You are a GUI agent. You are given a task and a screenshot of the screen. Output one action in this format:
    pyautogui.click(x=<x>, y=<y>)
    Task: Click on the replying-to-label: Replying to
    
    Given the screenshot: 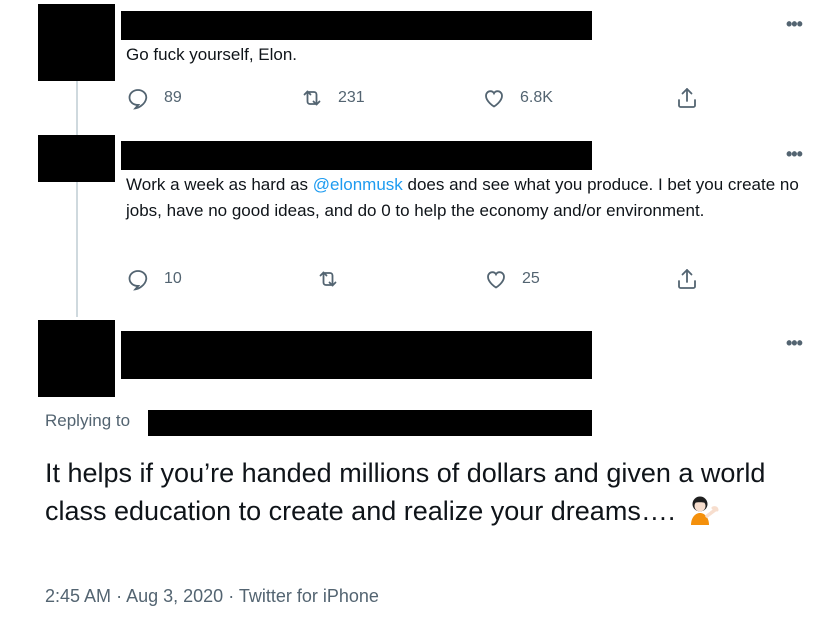 What is the action you would take?
    pyautogui.click(x=88, y=420)
    